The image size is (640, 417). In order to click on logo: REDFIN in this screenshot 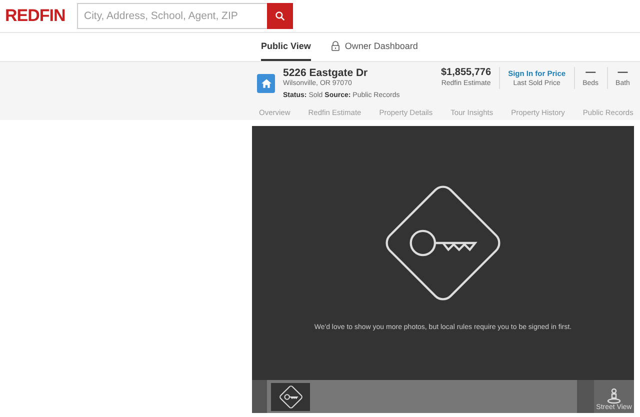, I will do `click(41, 16)`.